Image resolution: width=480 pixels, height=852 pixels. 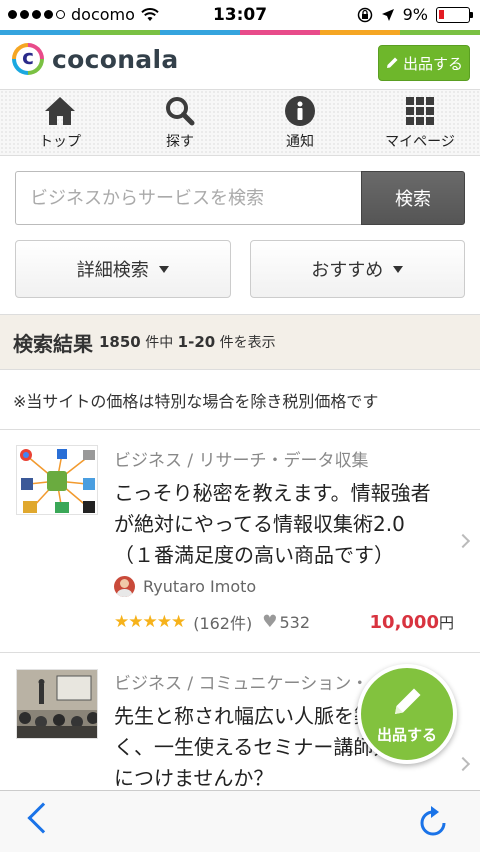 I want to click on logo-mark-icon, so click(x=28, y=59).